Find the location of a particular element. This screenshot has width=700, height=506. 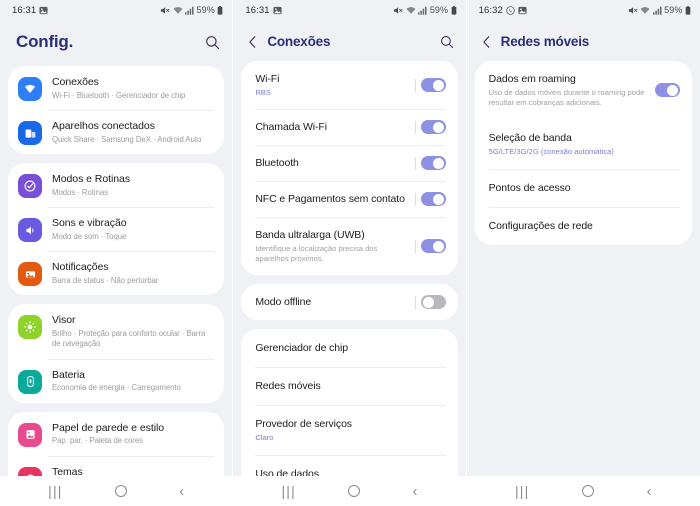

item-title: Modos e Rotinas is located at coordinates (91, 179).